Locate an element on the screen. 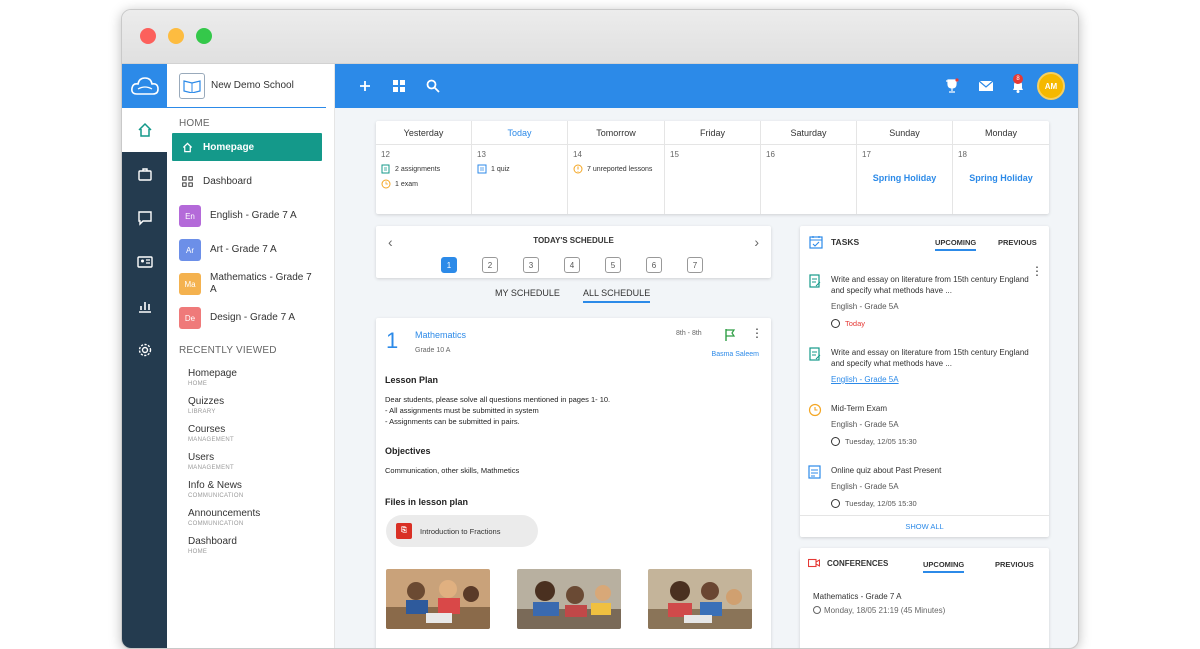 This screenshot has width=1200, height=649. recent-item: Courses MANAGEMENT is located at coordinates (250, 433).